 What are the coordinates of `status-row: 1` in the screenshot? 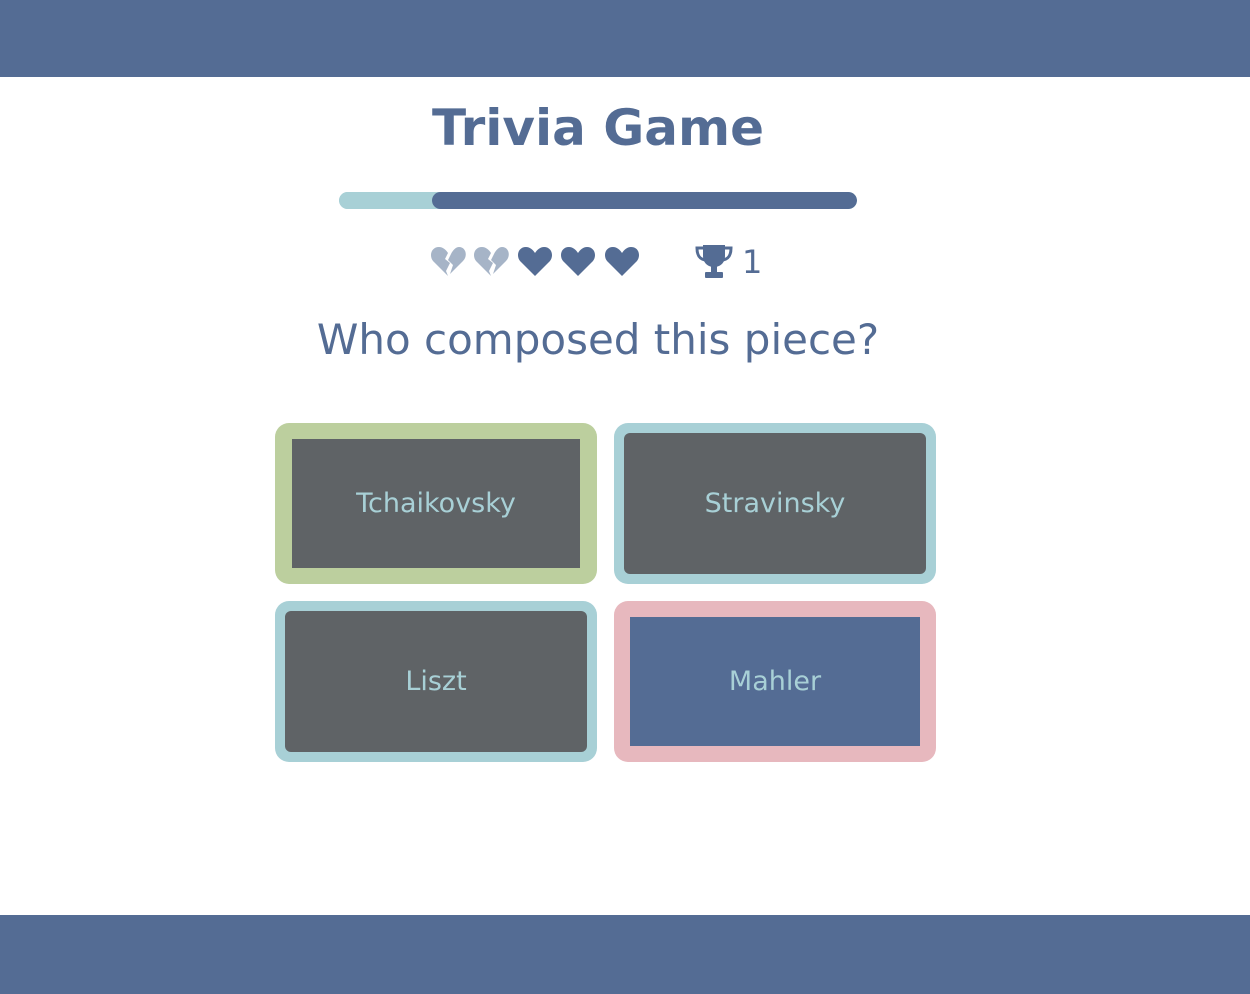 It's located at (625, 262).